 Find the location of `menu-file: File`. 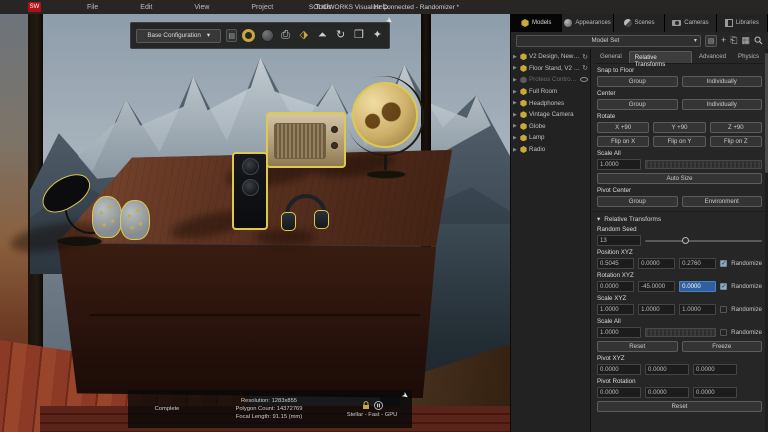

menu-file: File is located at coordinates (92, 7).